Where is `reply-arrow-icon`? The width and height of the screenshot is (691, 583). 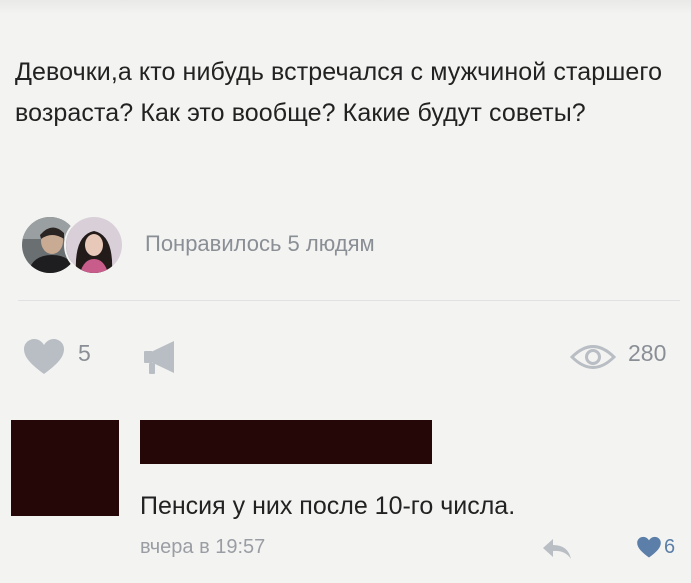 reply-arrow-icon is located at coordinates (557, 551).